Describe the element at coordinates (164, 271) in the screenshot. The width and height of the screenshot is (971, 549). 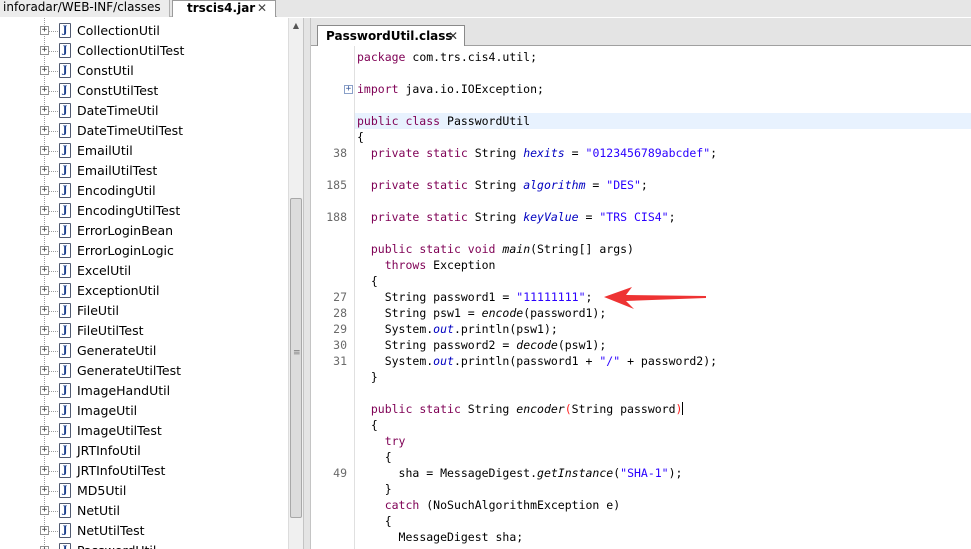
I see `tree-item: + J ExcelUtil` at that location.